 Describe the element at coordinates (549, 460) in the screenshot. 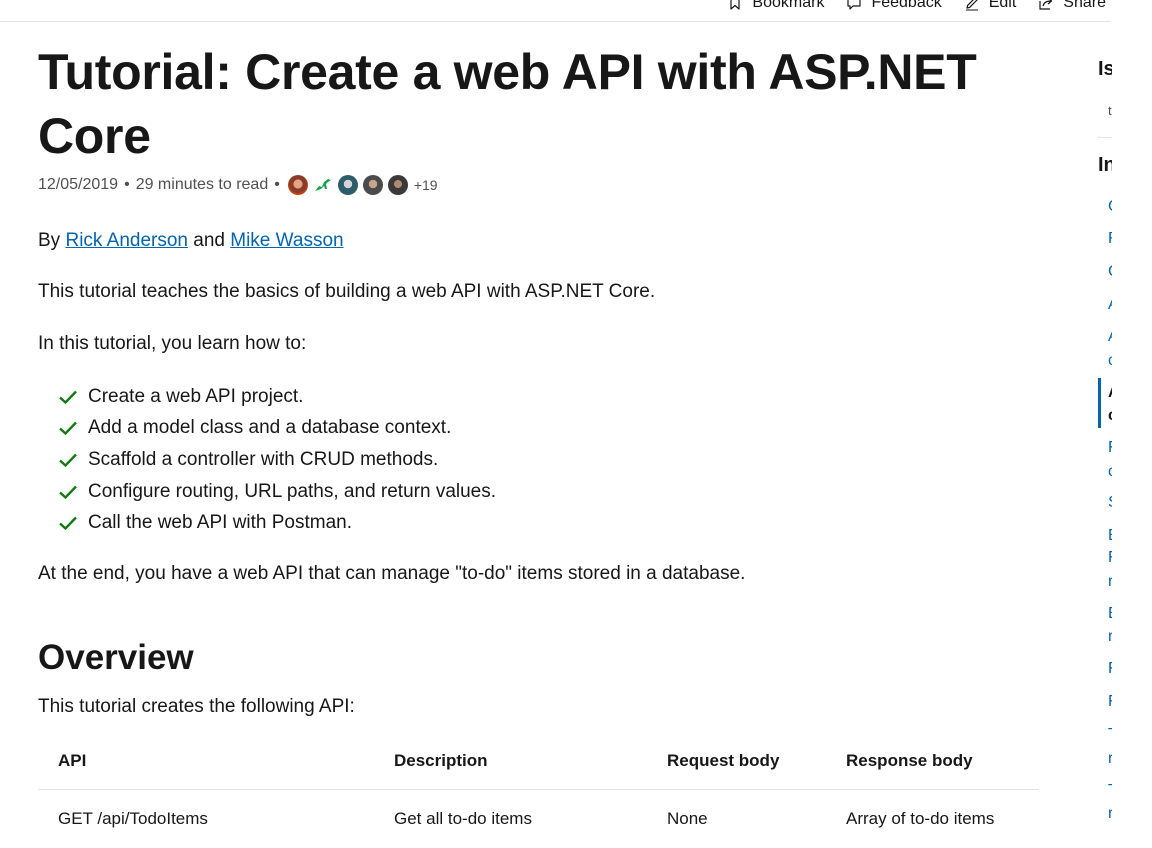

I see `checklist-item: Scaffold a controller with CRUD methods.` at that location.